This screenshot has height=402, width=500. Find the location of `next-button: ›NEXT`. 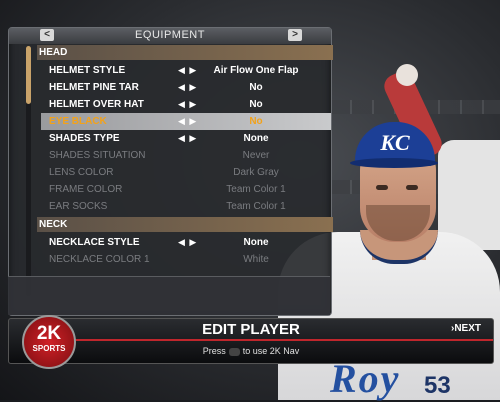

next-button: ›NEXT is located at coordinates (466, 328).